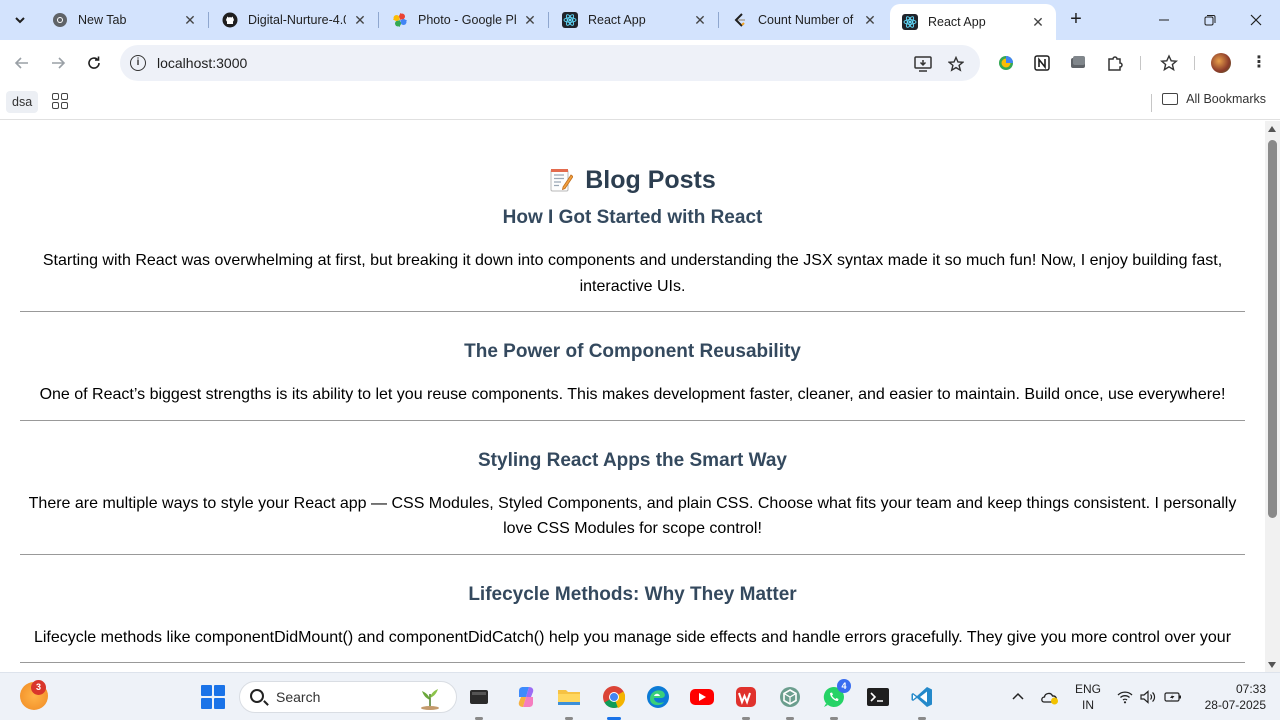 This screenshot has width=1280, height=720. Describe the element at coordinates (1169, 63) in the screenshot. I see `bookmarks-star-icon` at that location.